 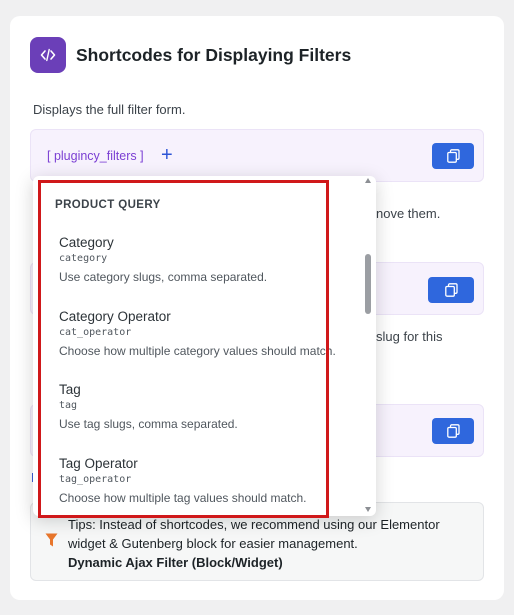 What do you see at coordinates (70, 389) in the screenshot?
I see `item-title: Tag` at bounding box center [70, 389].